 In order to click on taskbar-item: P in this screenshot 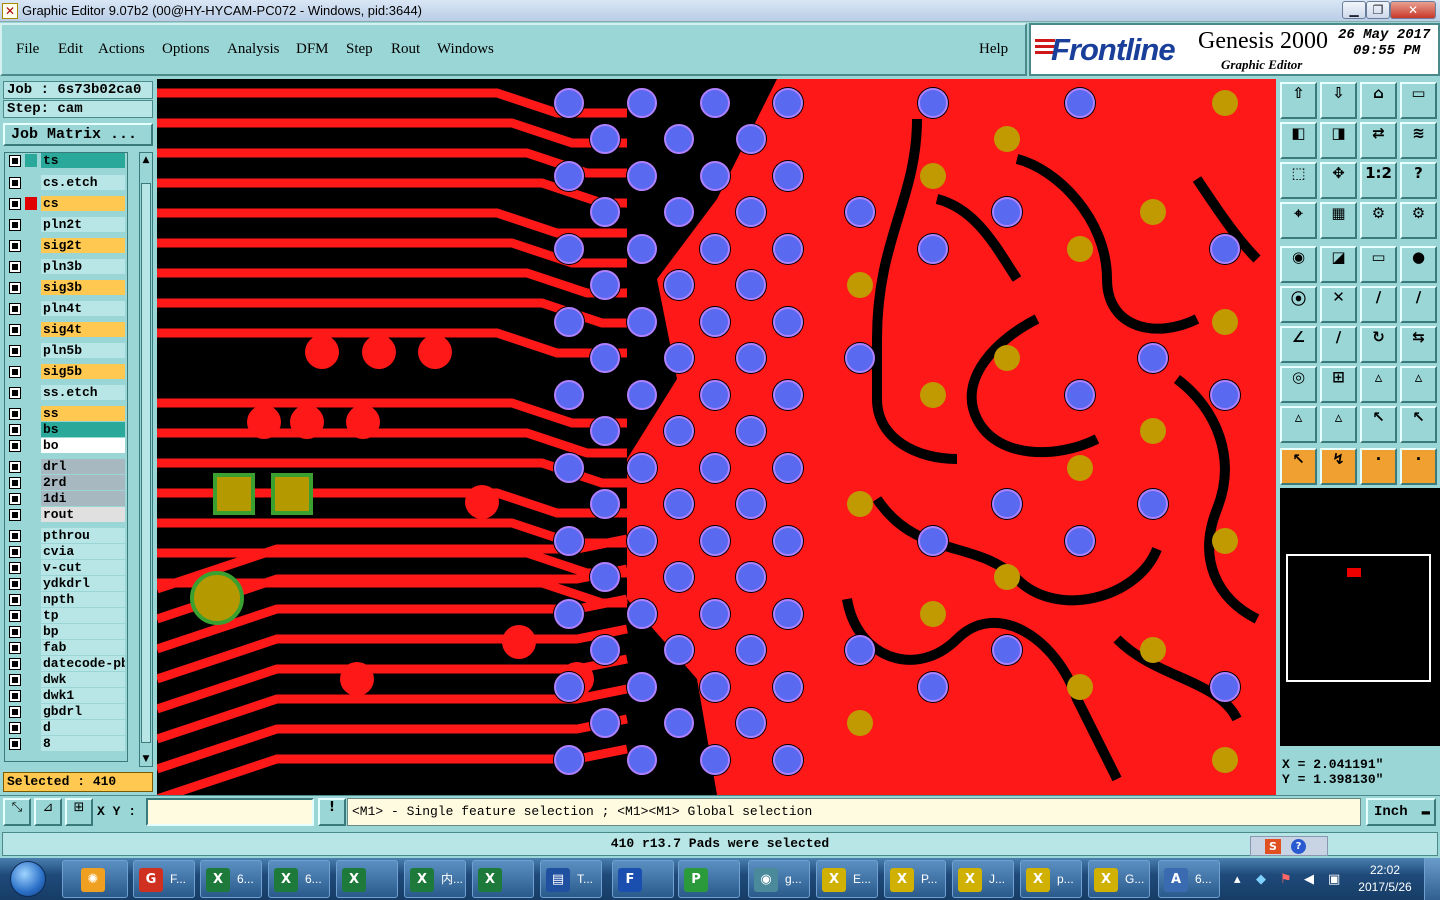, I will do `click(709, 879)`.